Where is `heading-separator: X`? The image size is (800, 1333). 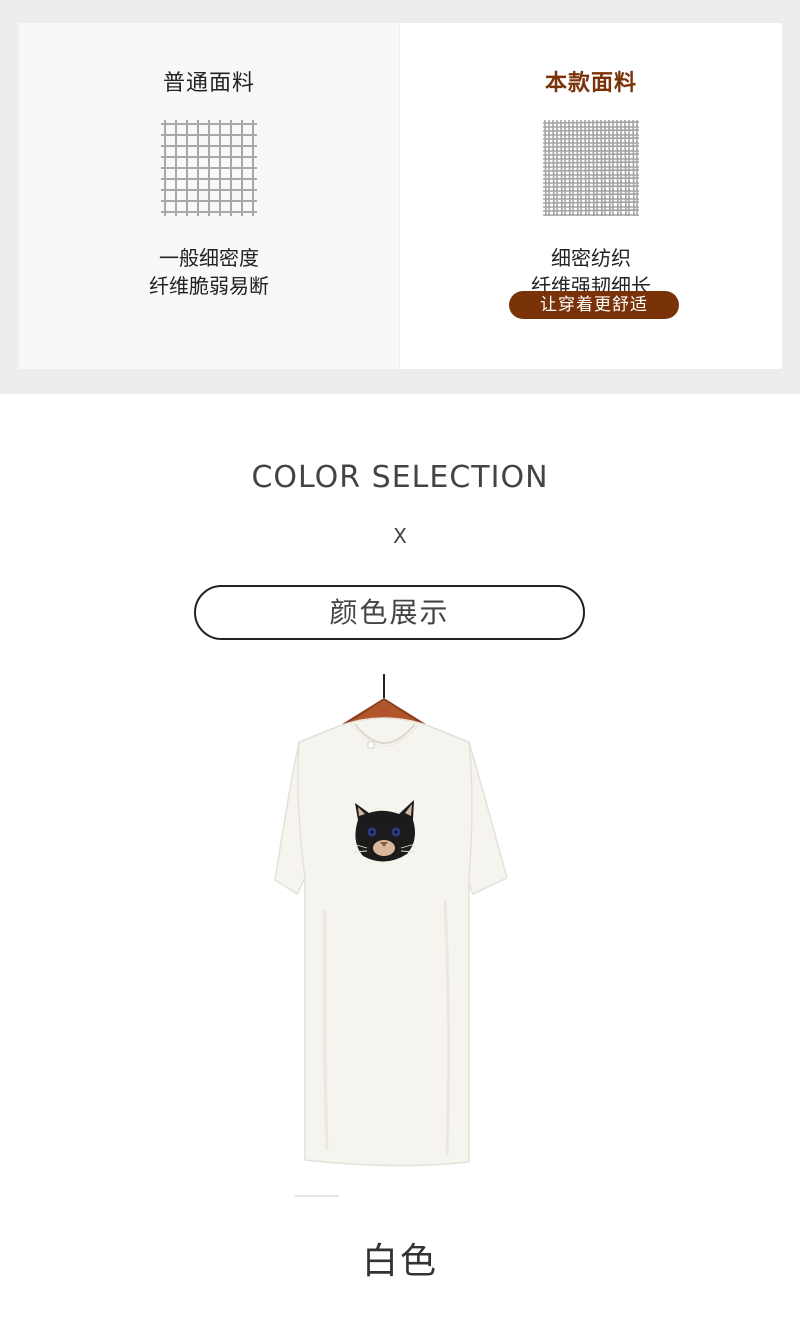 heading-separator: X is located at coordinates (400, 536).